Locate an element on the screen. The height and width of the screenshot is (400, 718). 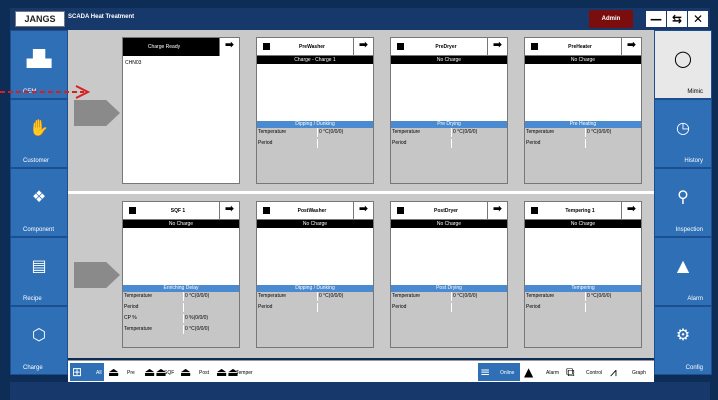
post-icon: ⏏ is located at coordinates (186, 372).